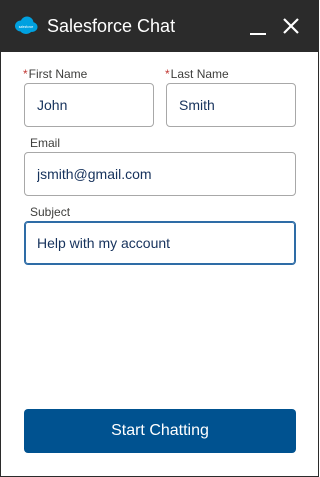  I want to click on last-name-field, so click(231, 105).